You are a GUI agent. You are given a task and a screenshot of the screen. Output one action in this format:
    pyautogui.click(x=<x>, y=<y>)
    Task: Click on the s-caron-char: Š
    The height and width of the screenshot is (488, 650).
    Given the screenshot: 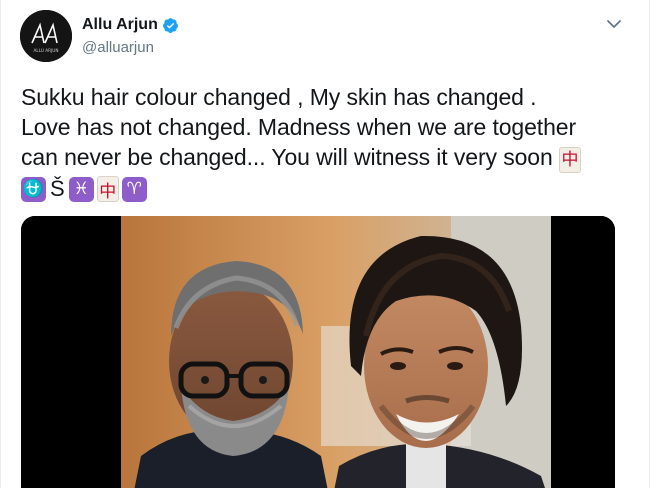 What is the action you would take?
    pyautogui.click(x=57, y=188)
    